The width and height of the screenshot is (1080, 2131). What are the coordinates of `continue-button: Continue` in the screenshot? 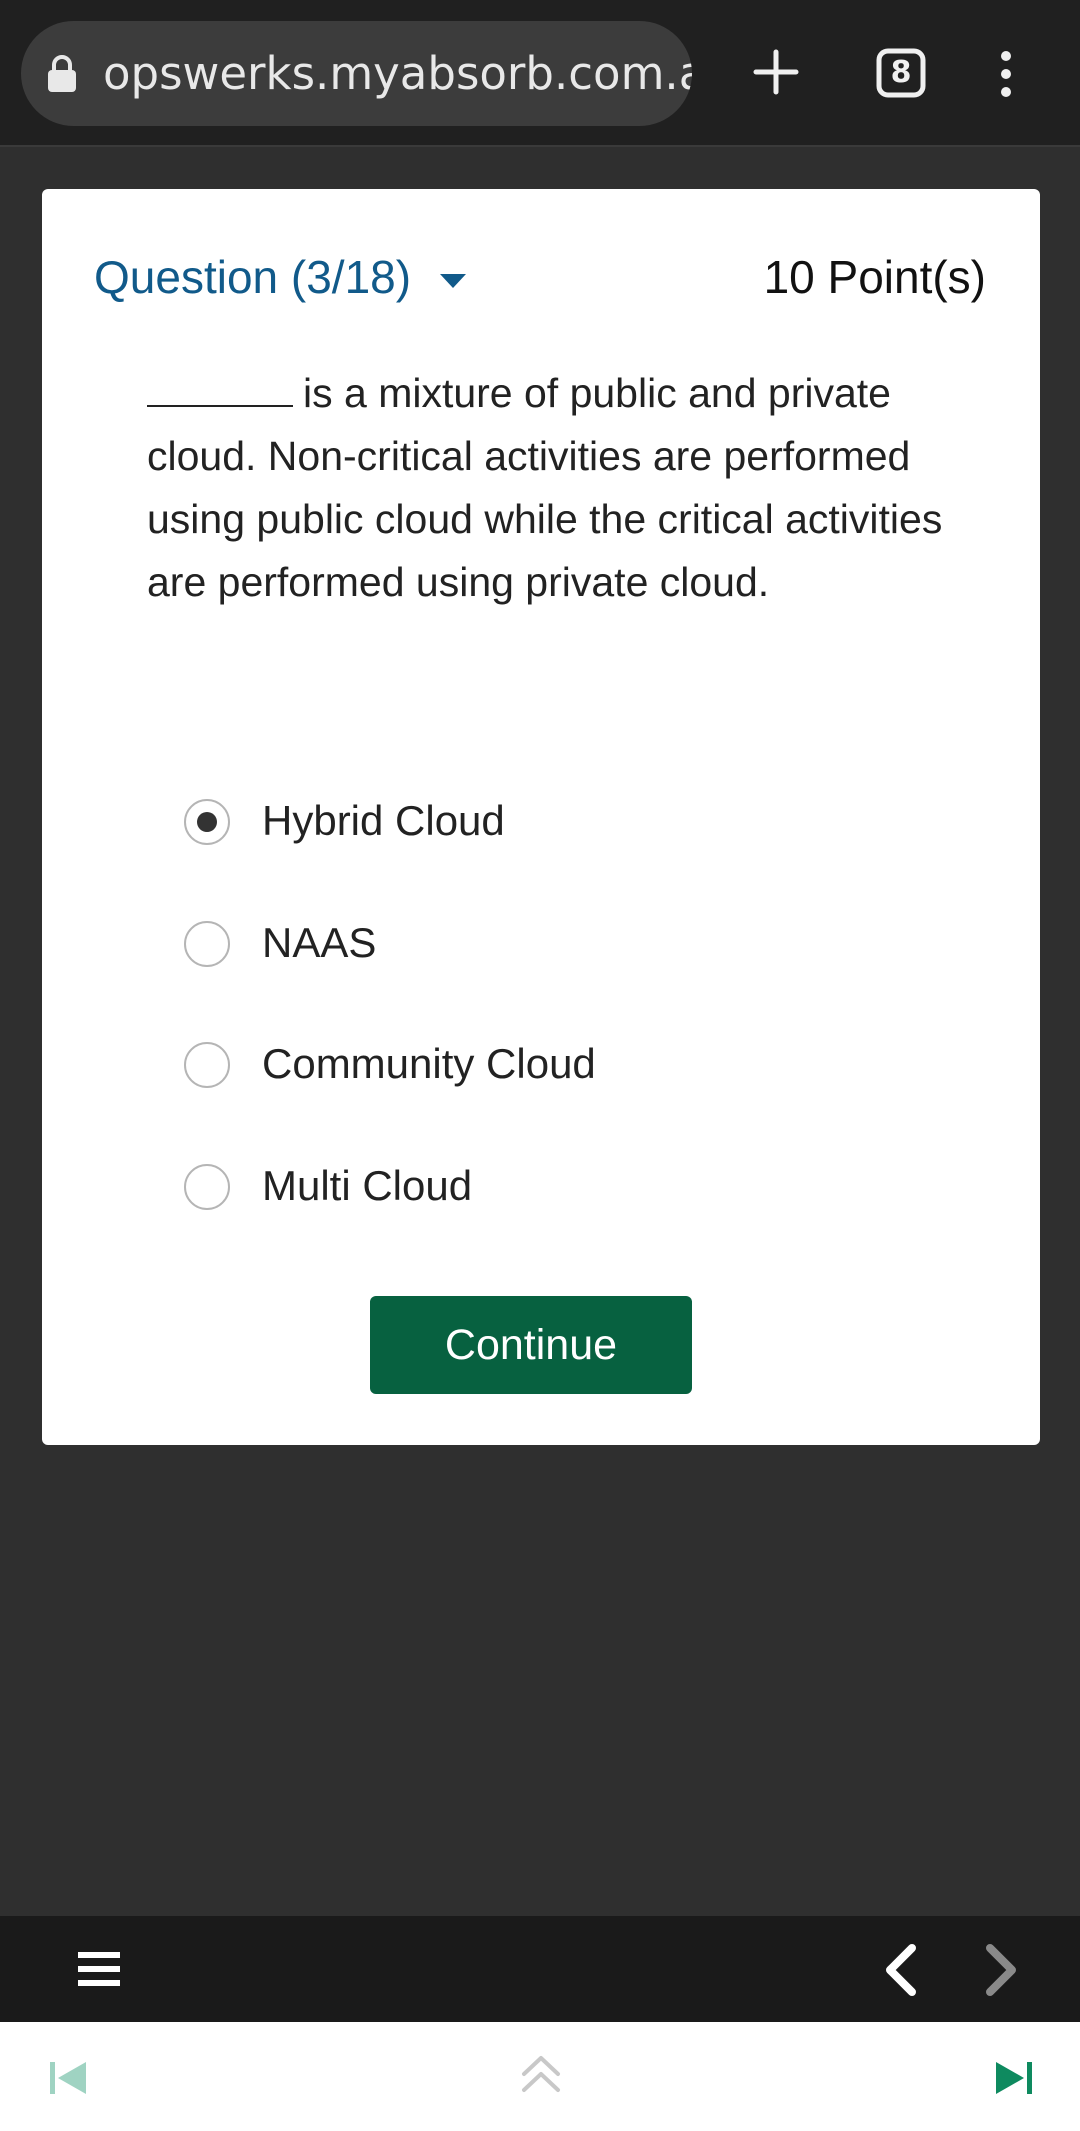 It's located at (531, 1345).